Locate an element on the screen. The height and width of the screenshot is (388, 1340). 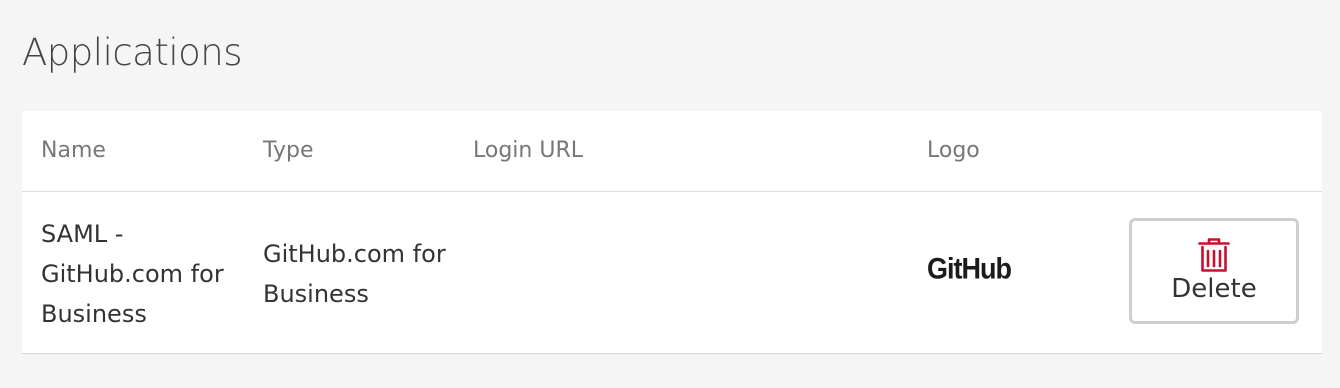
delete-button-label: Delete is located at coordinates (1214, 289).